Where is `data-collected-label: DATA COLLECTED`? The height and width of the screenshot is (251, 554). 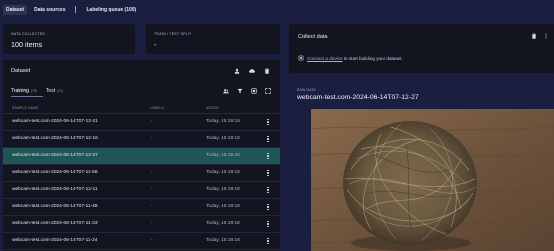
data-collected-label: DATA COLLECTED is located at coordinates (28, 34).